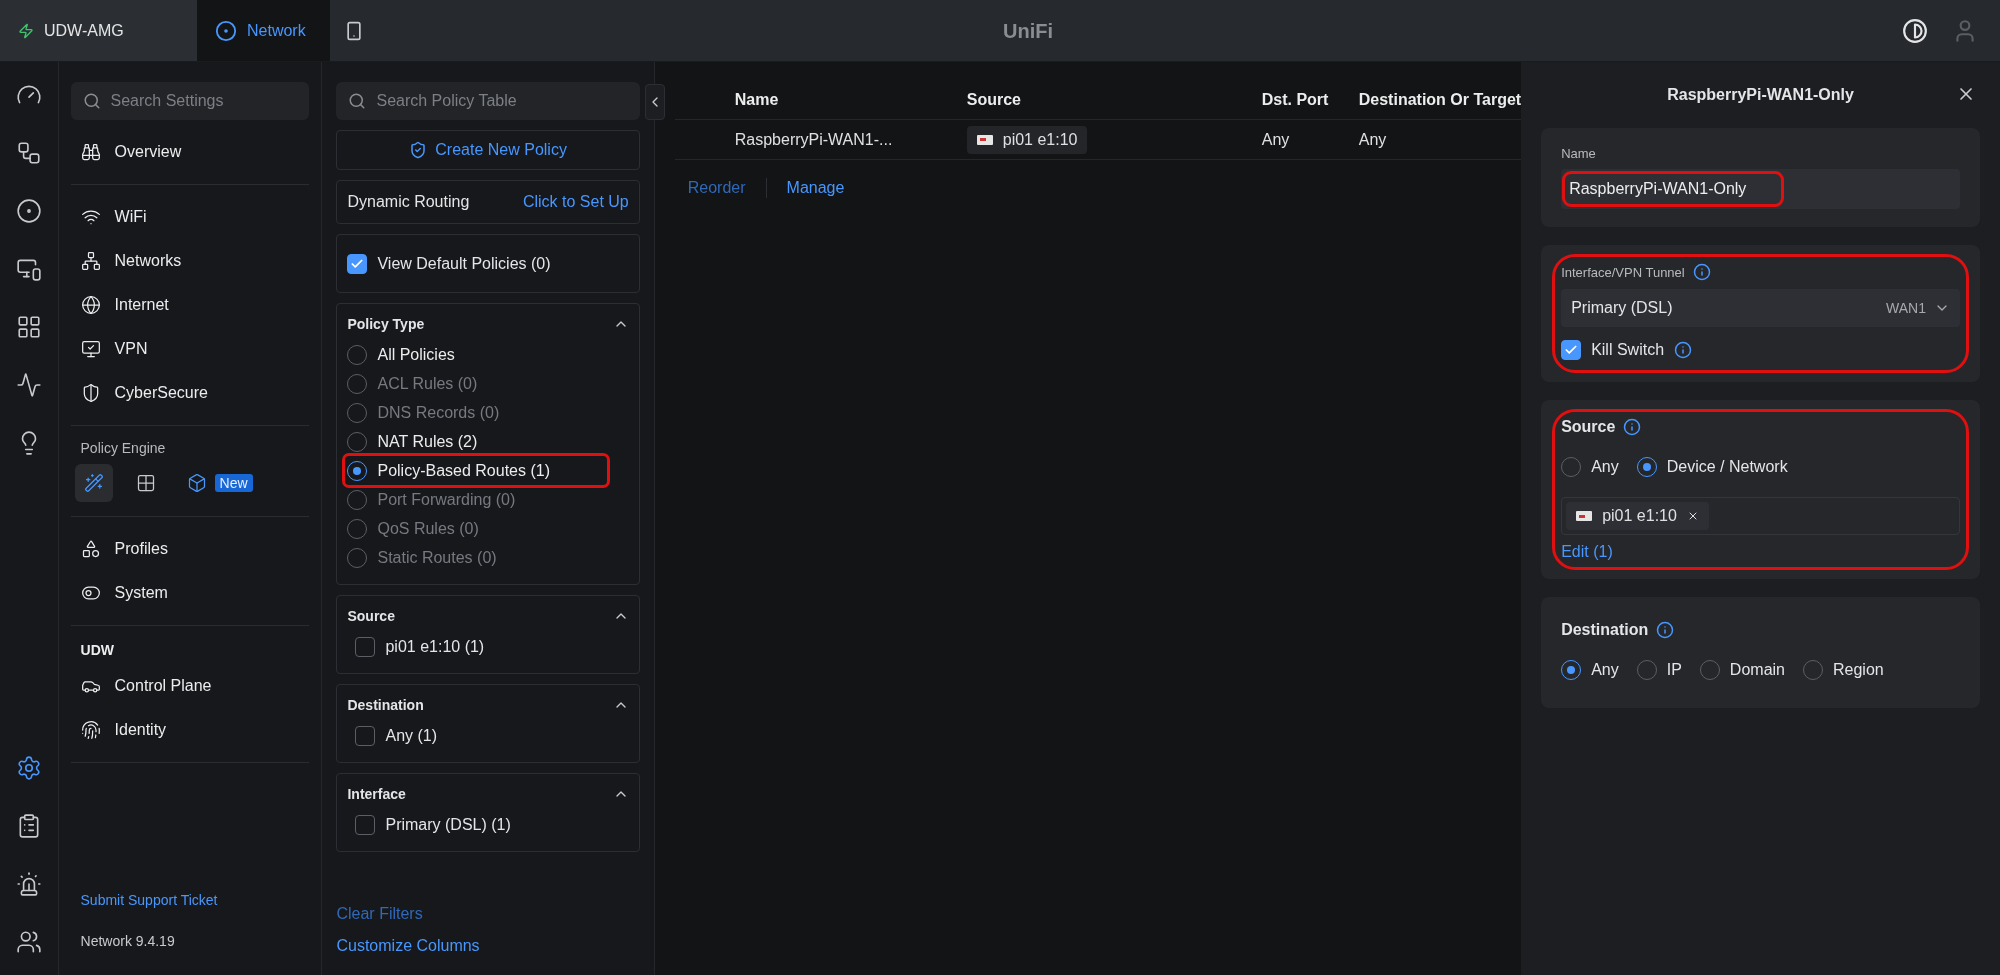 The height and width of the screenshot is (975, 2000). I want to click on policy-tool-button: New, so click(219, 483).